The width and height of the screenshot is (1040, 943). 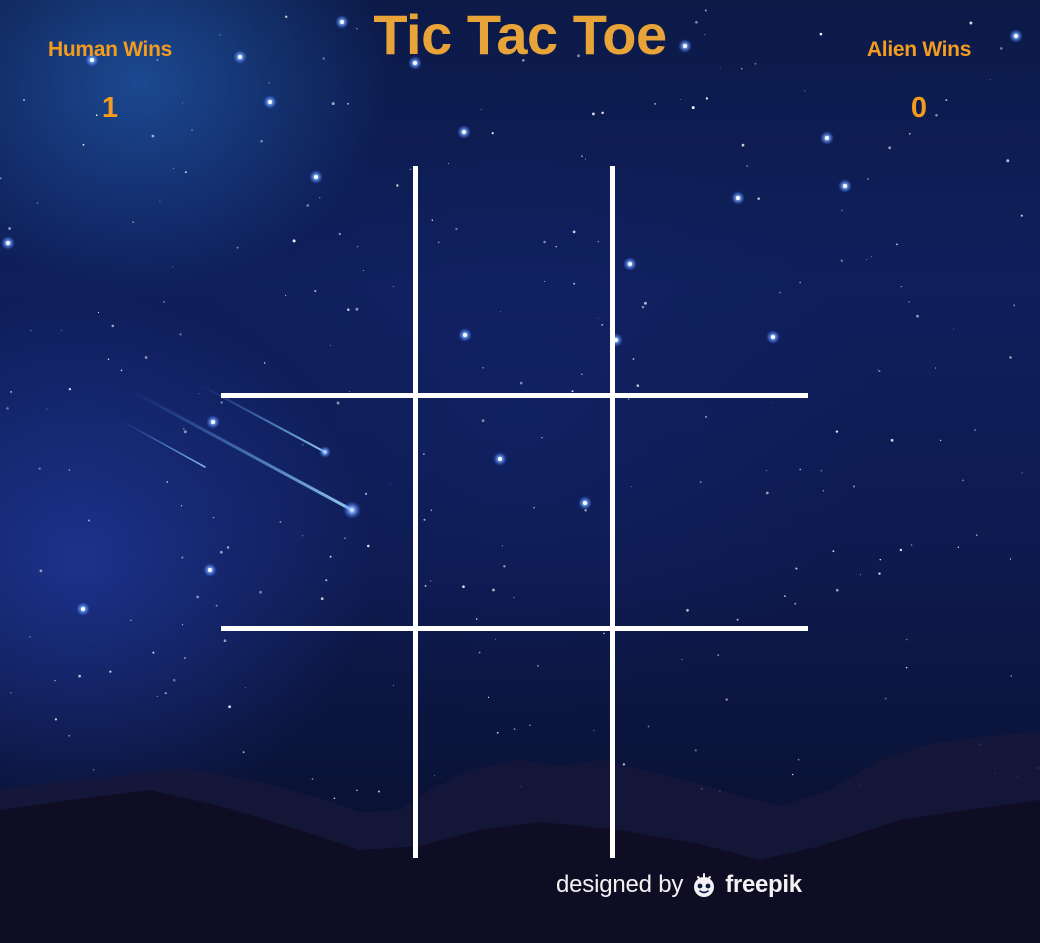 I want to click on credit-prefix: designed by, so click(x=620, y=884).